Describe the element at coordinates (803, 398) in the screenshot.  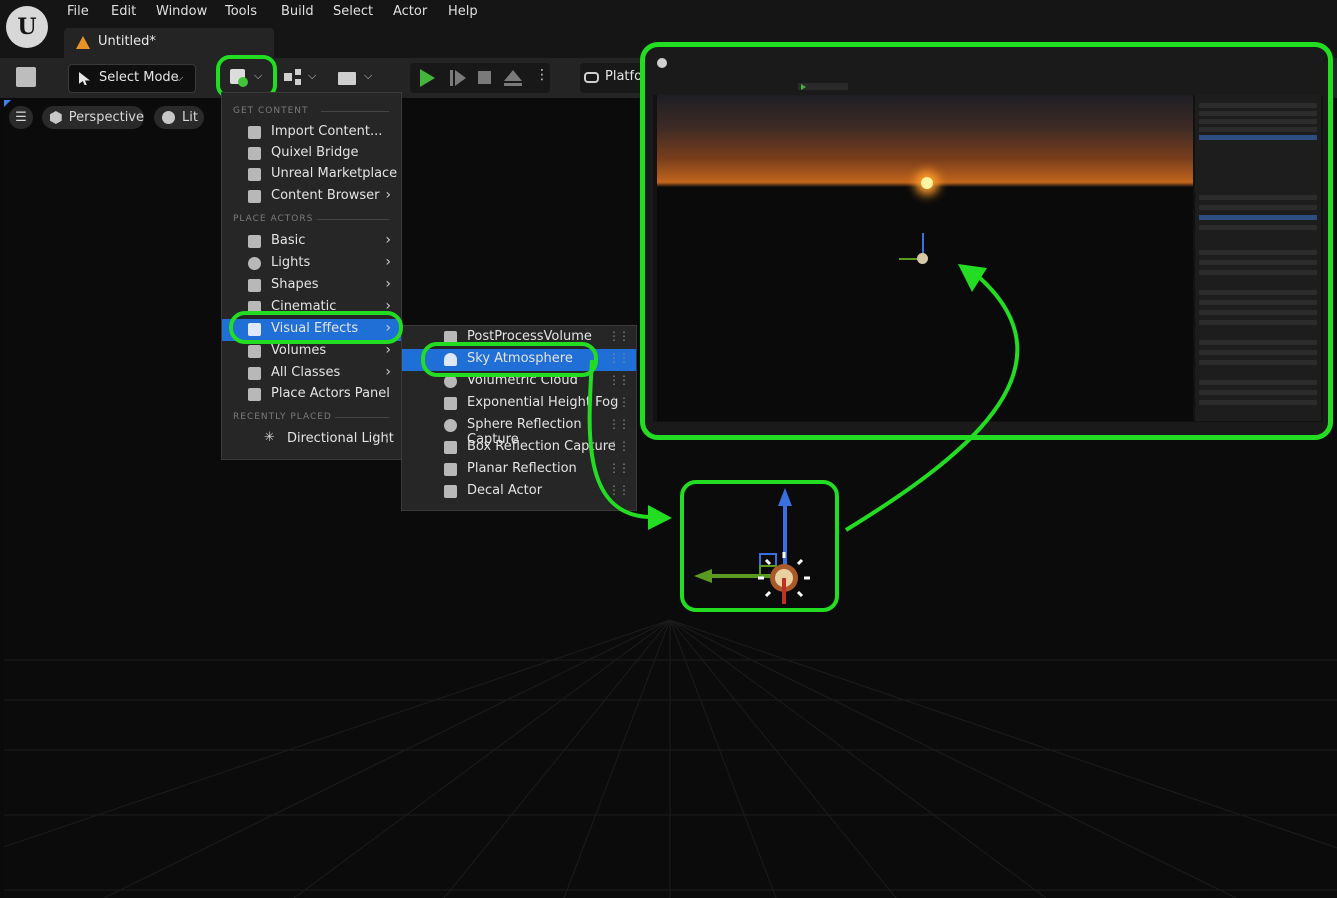
I see `tutorial-arrows` at that location.